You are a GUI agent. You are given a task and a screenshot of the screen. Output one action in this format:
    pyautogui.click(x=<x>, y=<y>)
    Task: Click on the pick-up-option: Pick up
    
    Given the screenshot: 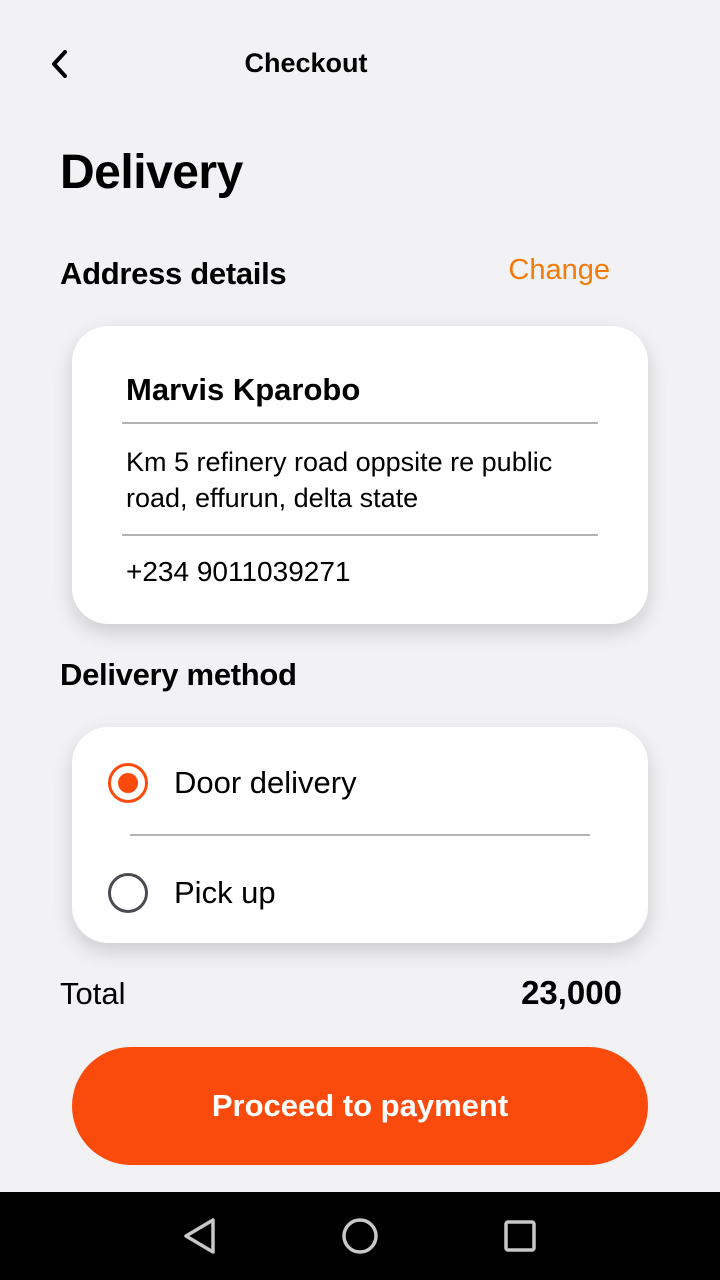 What is the action you would take?
    pyautogui.click(x=358, y=893)
    